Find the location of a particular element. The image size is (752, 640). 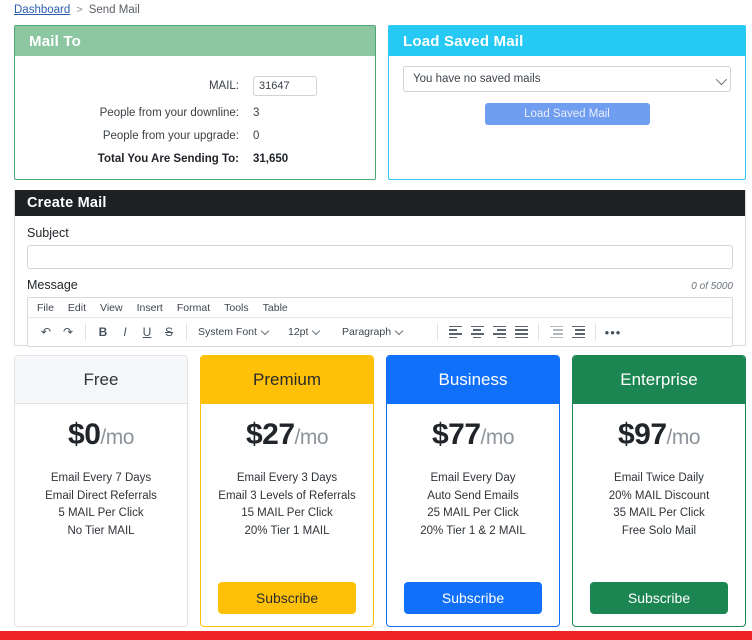

feature-item: No Tier MAIL is located at coordinates (101, 530).